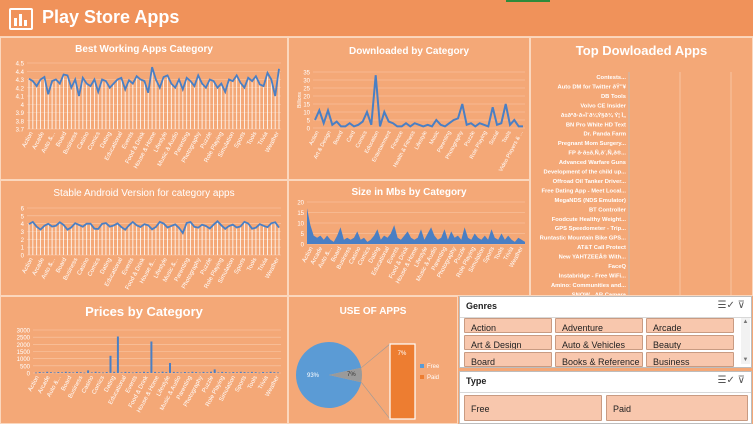 Image resolution: width=753 pixels, height=424 pixels. What do you see at coordinates (309, 122) in the screenshot?
I see `y-tick-label: 5` at bounding box center [309, 122].